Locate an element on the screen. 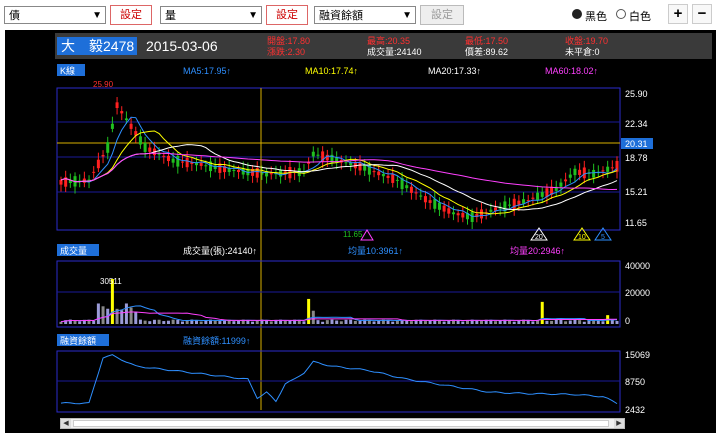 This screenshot has height=444, width=720. radio-black is located at coordinates (577, 14).